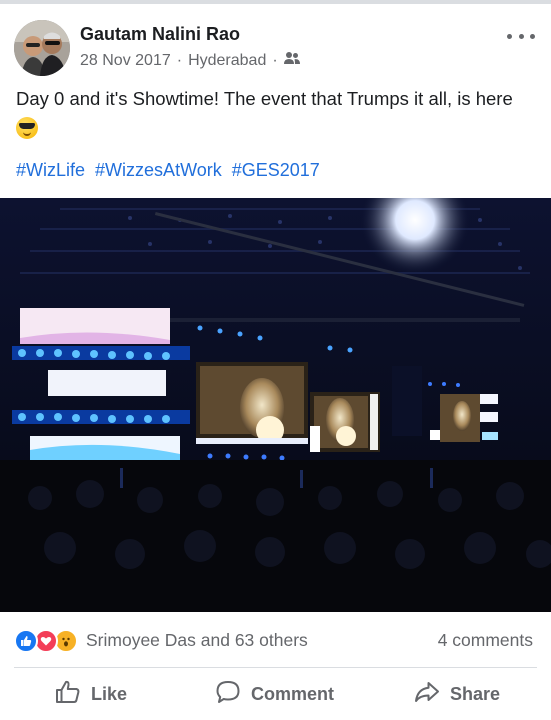 The image size is (551, 720). Describe the element at coordinates (160, 34) in the screenshot. I see `author-name: Gautam Nalini Rao` at that location.